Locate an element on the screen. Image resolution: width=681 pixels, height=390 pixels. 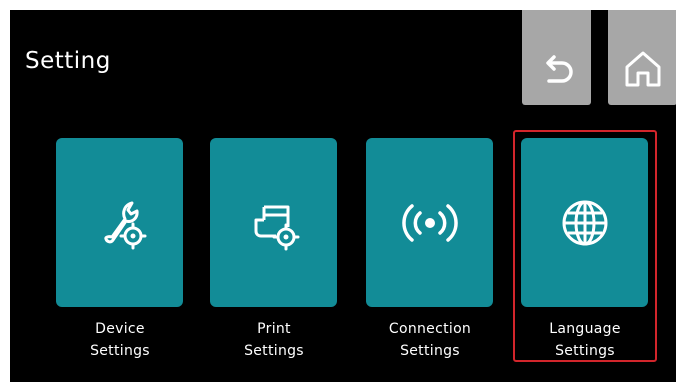
connection-settings-label: Connection Settings is located at coordinates (430, 340).